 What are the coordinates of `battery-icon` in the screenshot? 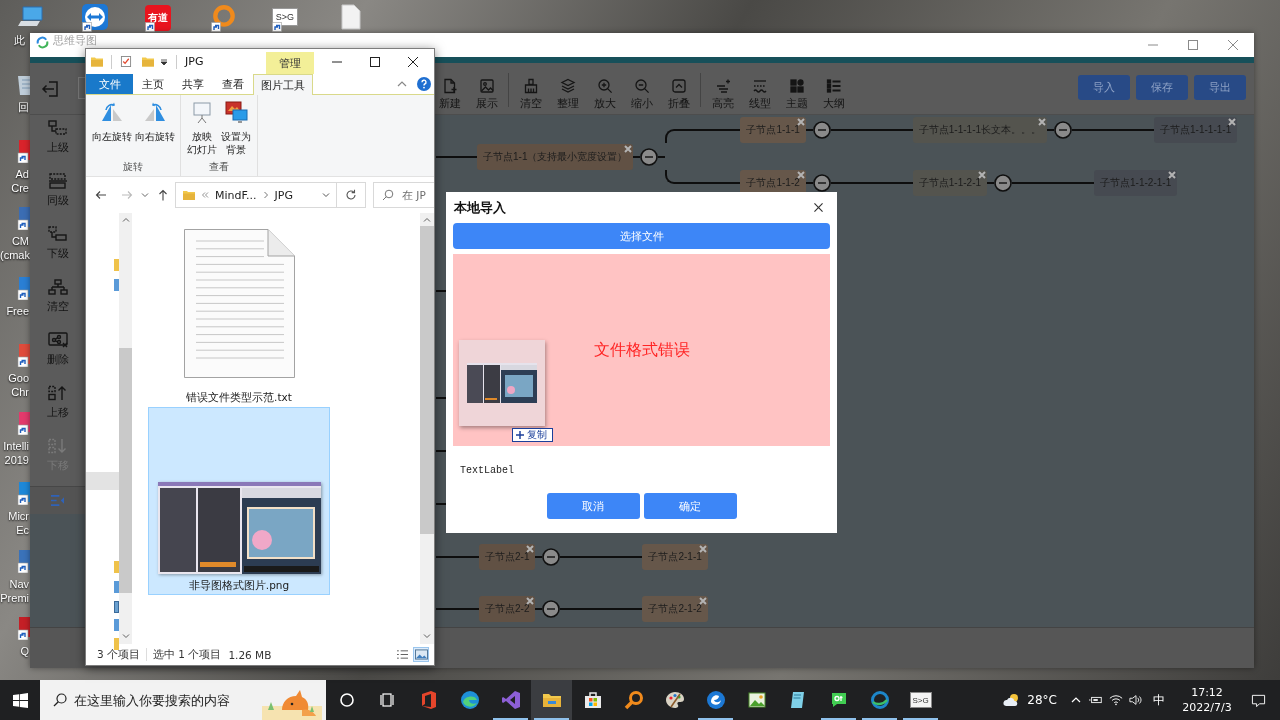 It's located at (1096, 700).